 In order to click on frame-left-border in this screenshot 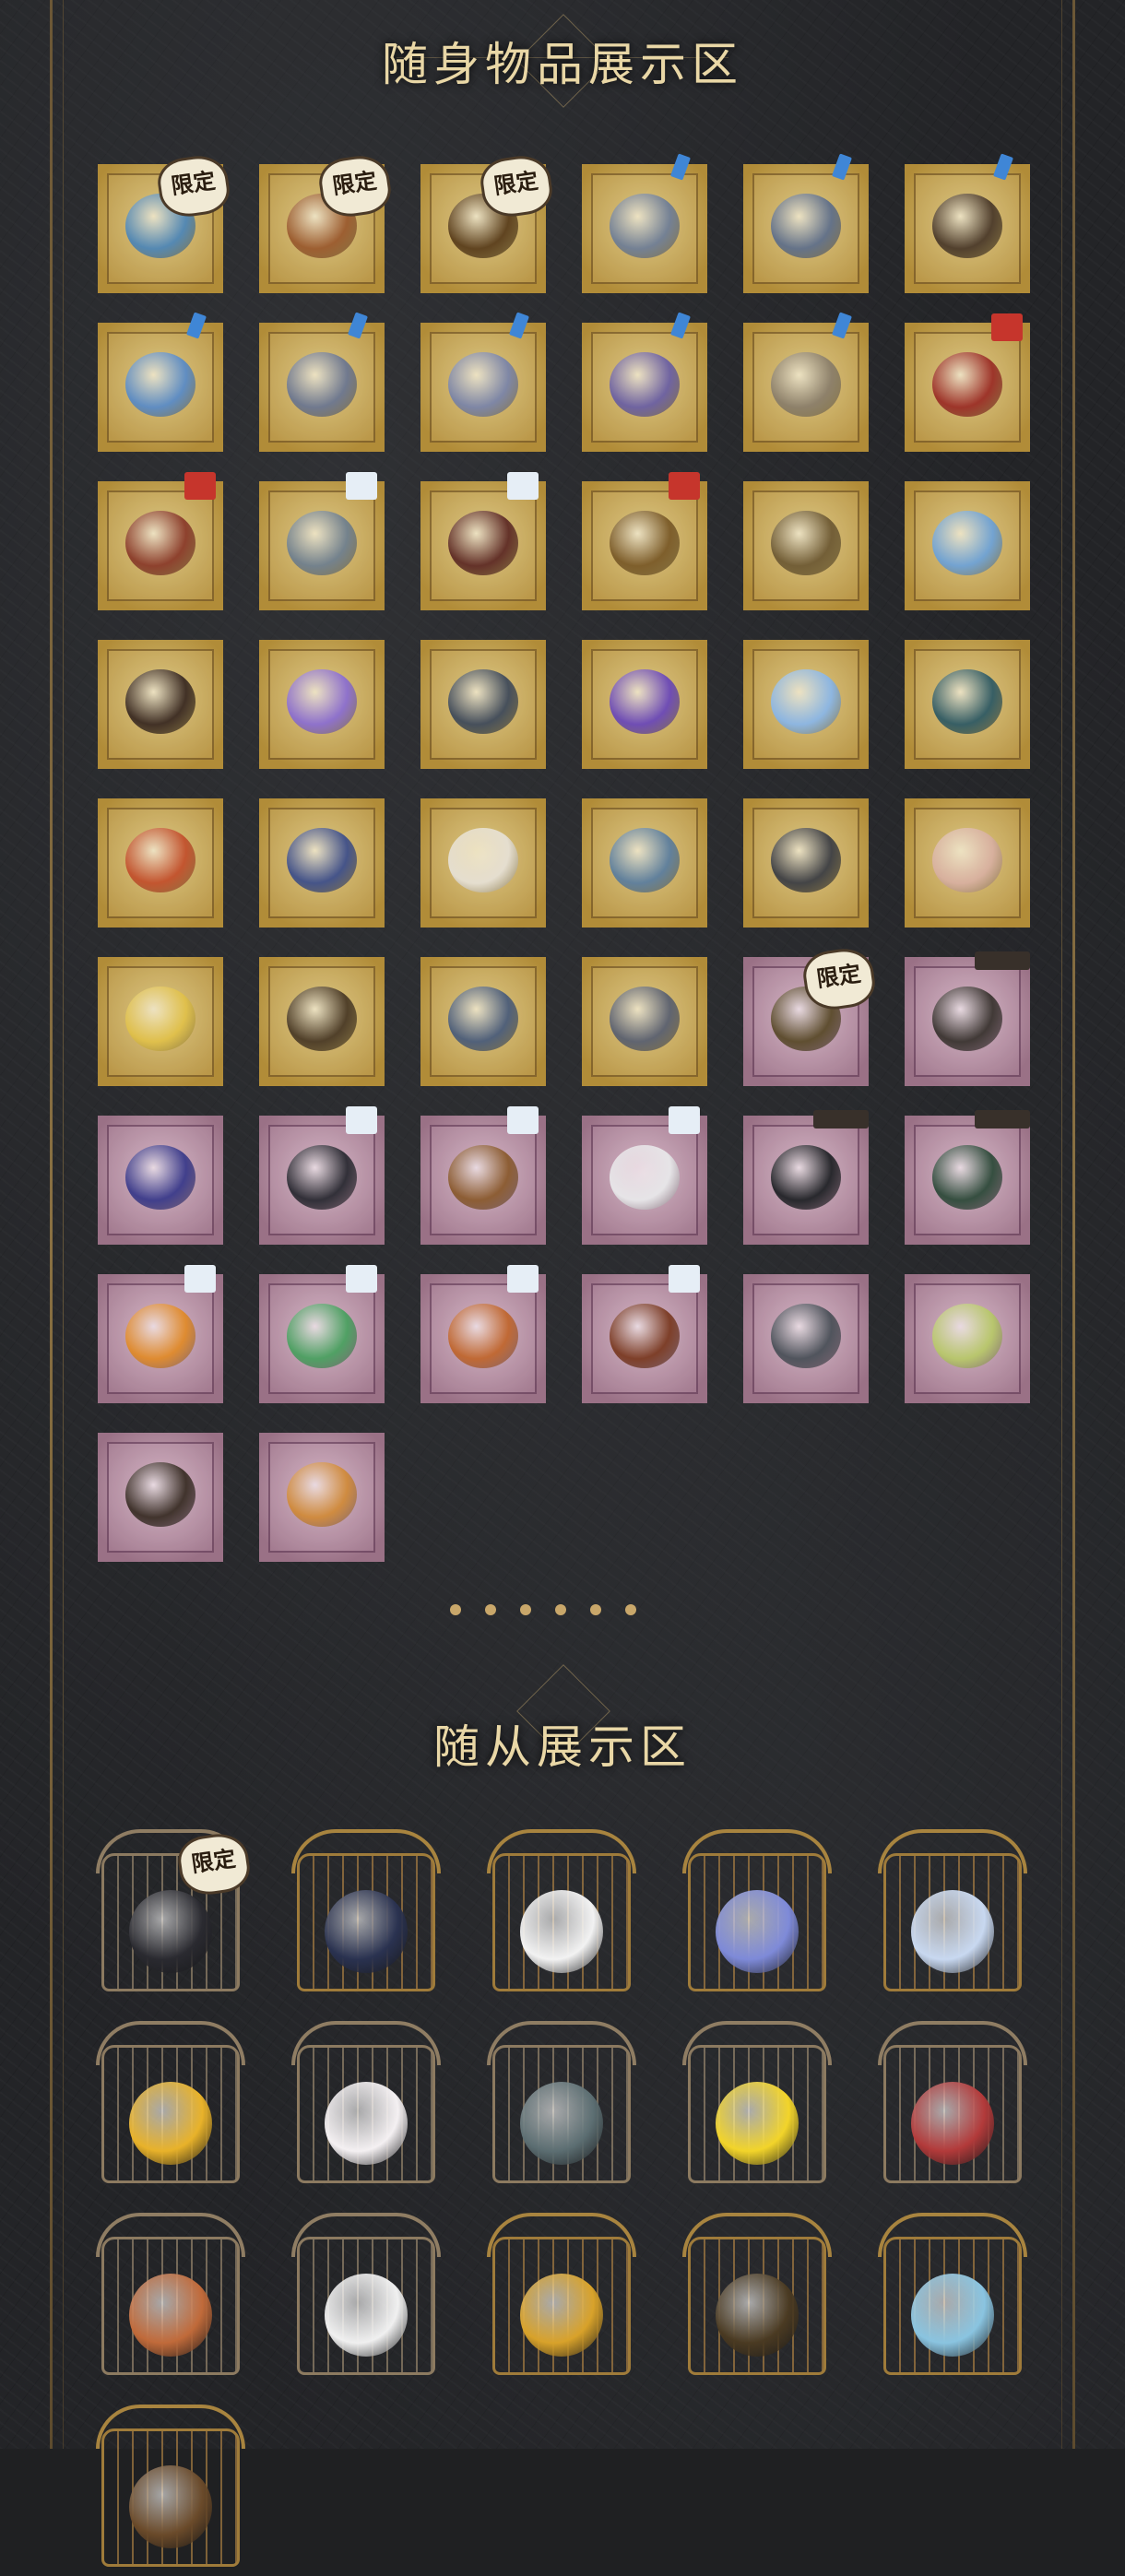, I will do `click(51, 1224)`.